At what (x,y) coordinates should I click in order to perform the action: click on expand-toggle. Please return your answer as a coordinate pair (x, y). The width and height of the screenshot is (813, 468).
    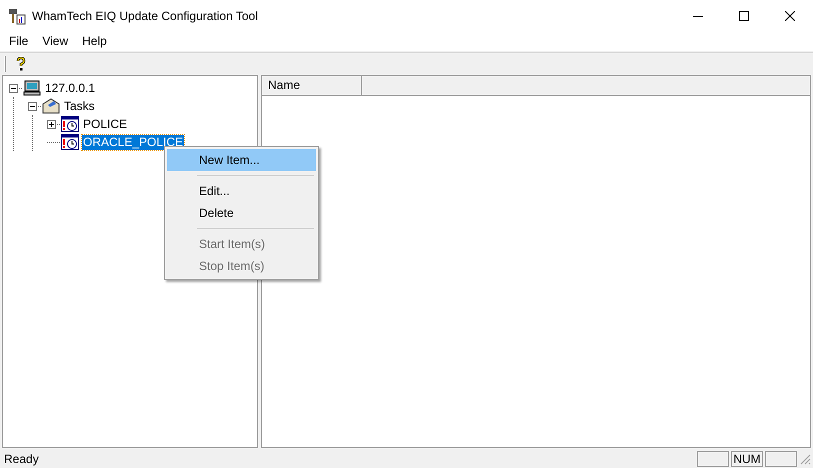
    Looking at the image, I should click on (51, 124).